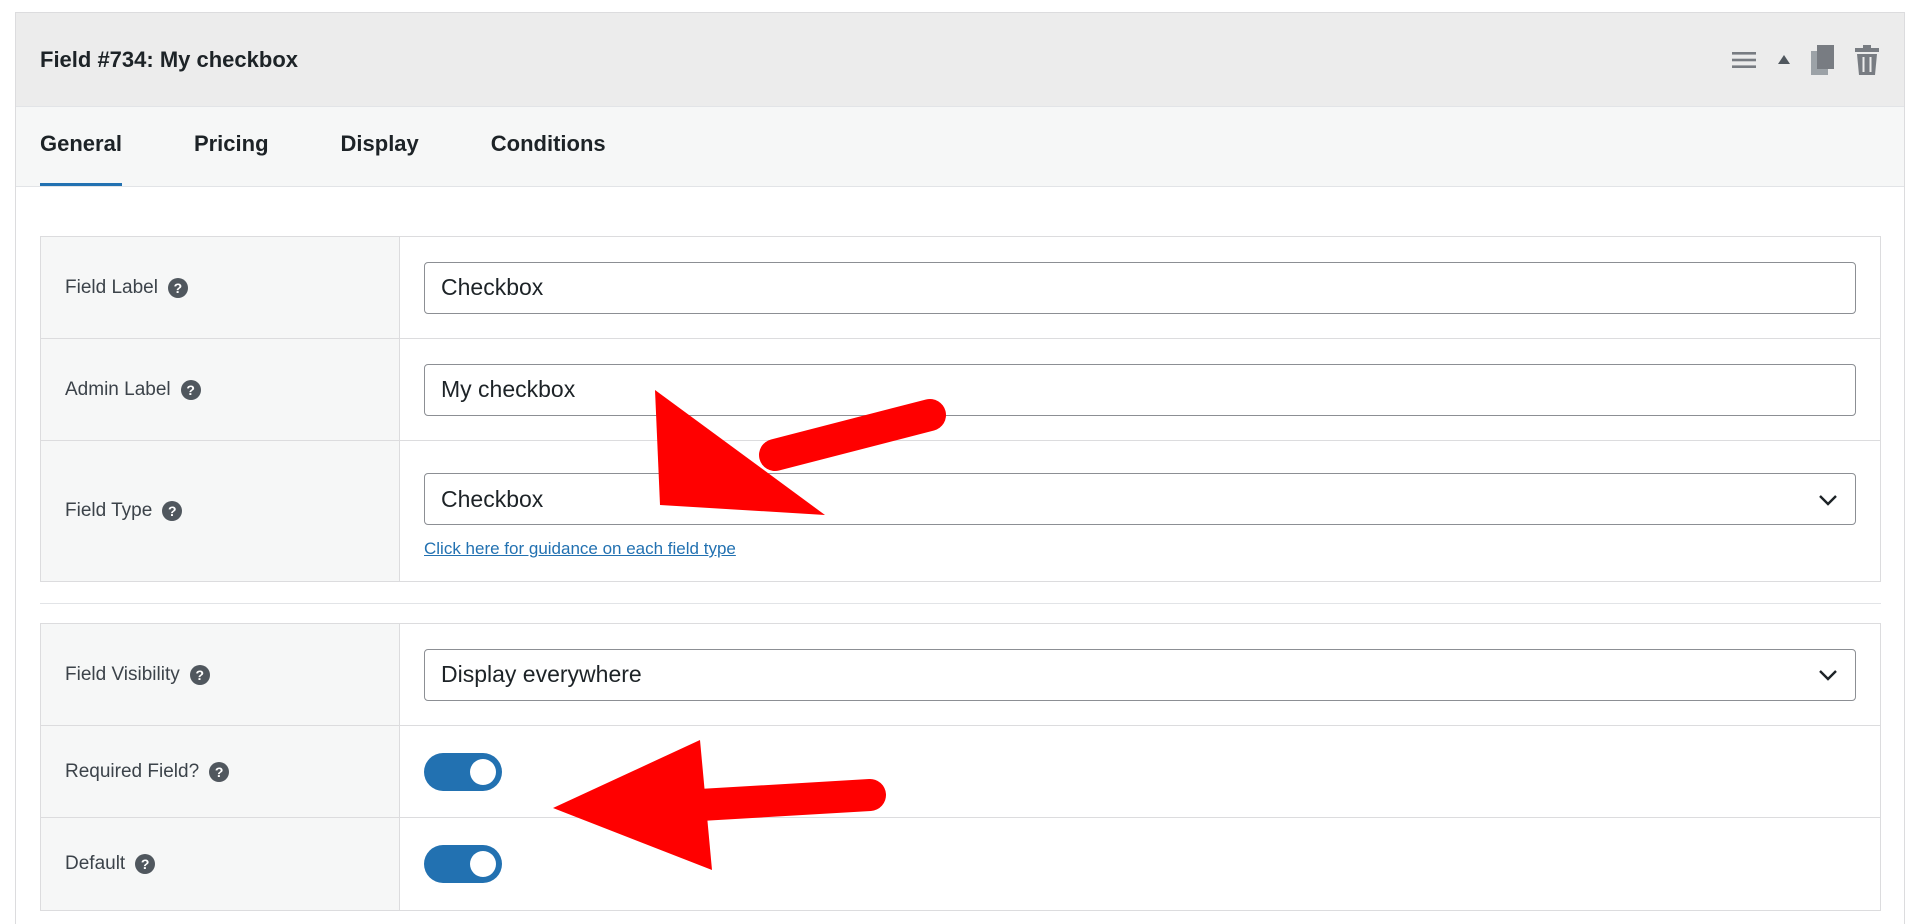 This screenshot has width=1920, height=924. What do you see at coordinates (960, 147) in the screenshot?
I see `tab-bar: General Pricing Display Conditions` at bounding box center [960, 147].